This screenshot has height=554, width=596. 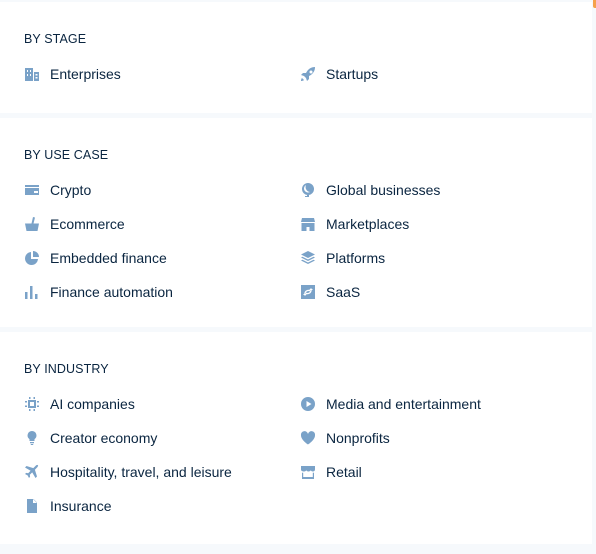 I want to click on menu-item-label: Enterprises, so click(x=85, y=74).